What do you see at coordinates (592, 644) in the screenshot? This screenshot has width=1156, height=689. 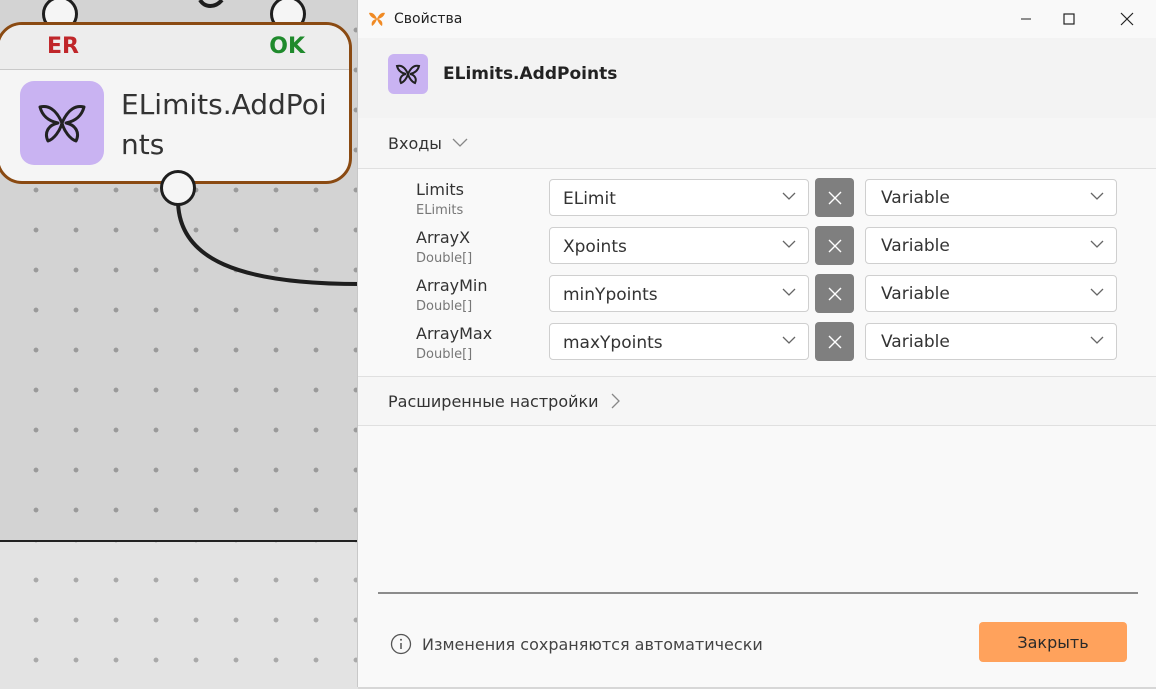 I see `footer-info-text: Изменения сохраняются автоматически` at bounding box center [592, 644].